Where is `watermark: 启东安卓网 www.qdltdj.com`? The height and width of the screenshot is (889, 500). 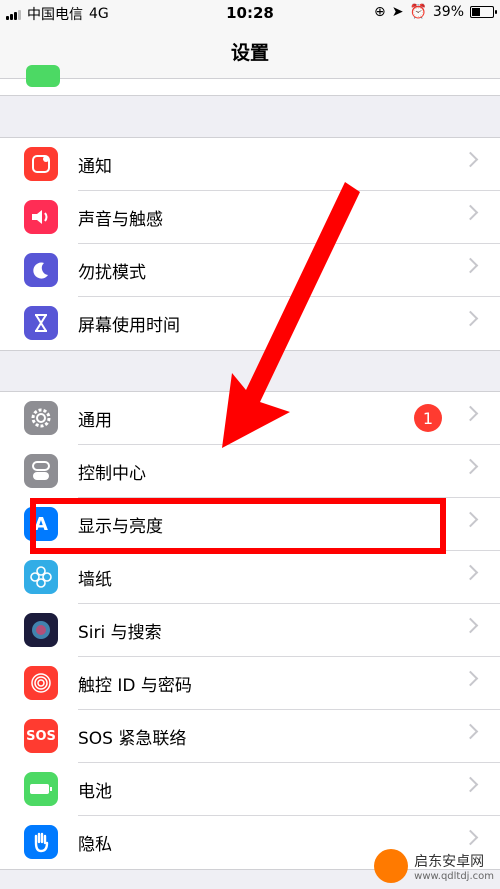
watermark: 启东安卓网 www.qdltdj.com is located at coordinates (434, 866).